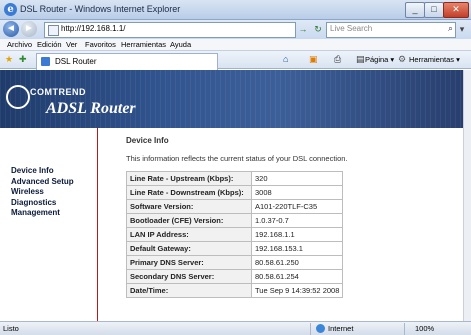 Image resolution: width=471 pixels, height=335 pixels. I want to click on search-placeholder: Live Search, so click(351, 28).